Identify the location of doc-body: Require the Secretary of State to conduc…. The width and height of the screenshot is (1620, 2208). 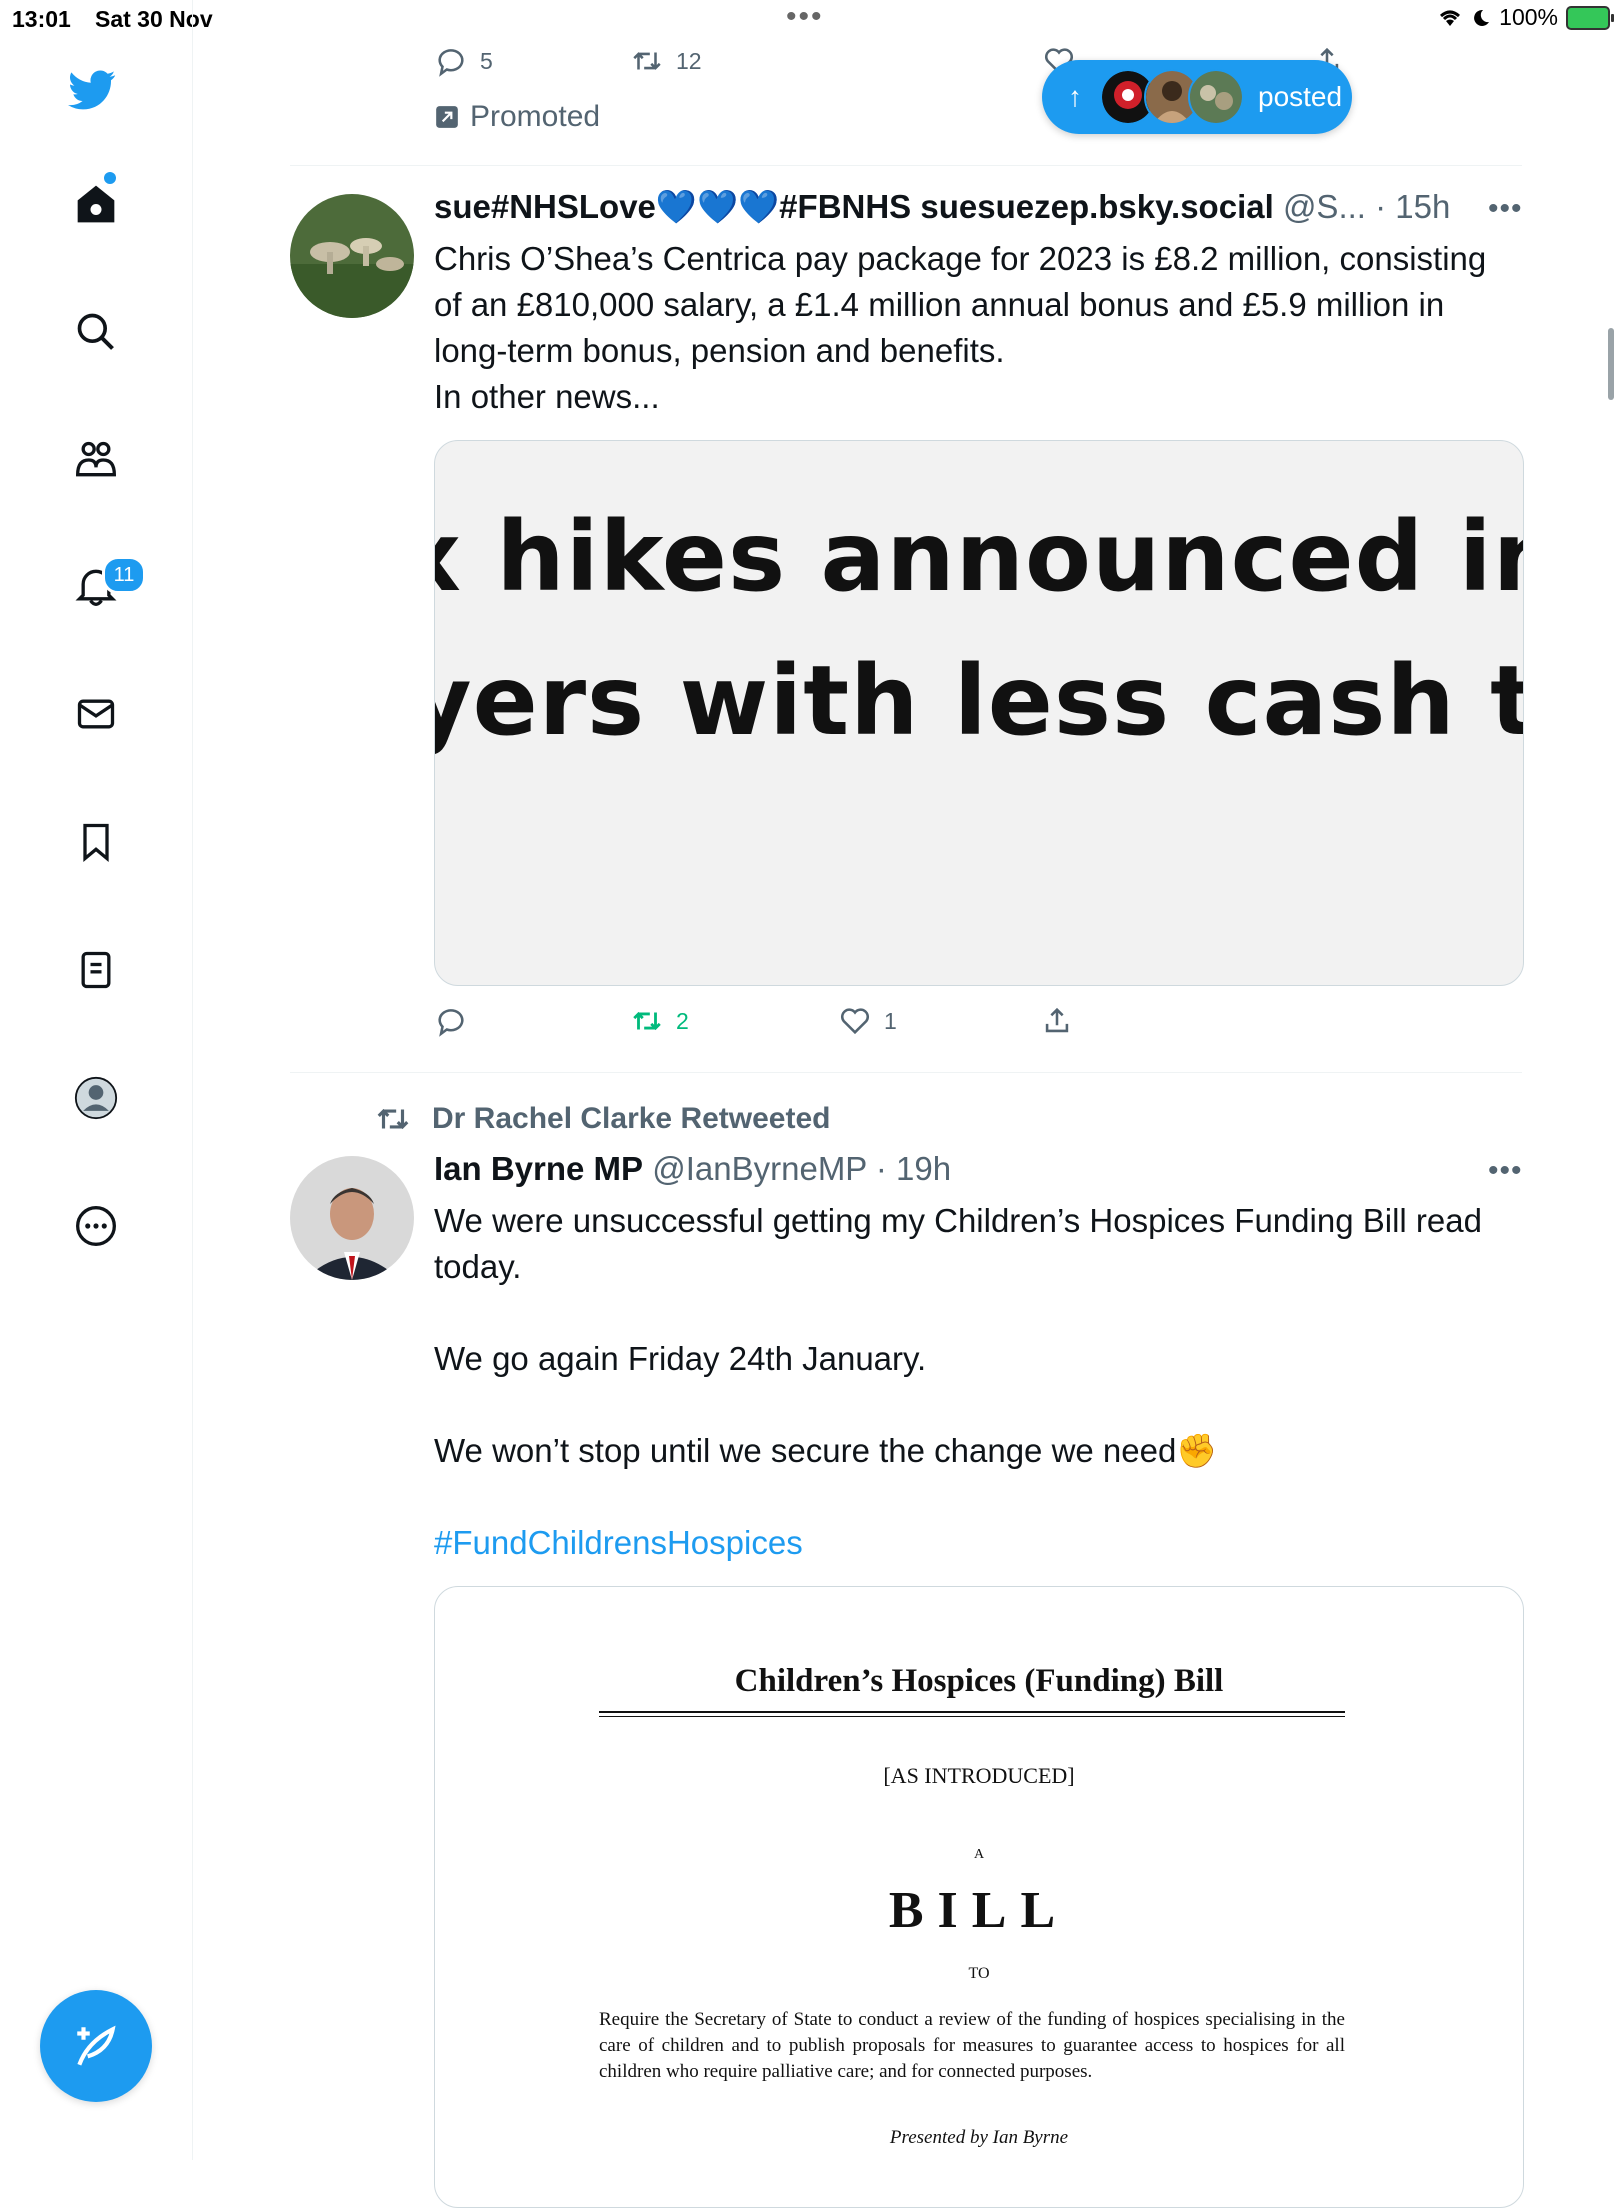
(972, 2045).